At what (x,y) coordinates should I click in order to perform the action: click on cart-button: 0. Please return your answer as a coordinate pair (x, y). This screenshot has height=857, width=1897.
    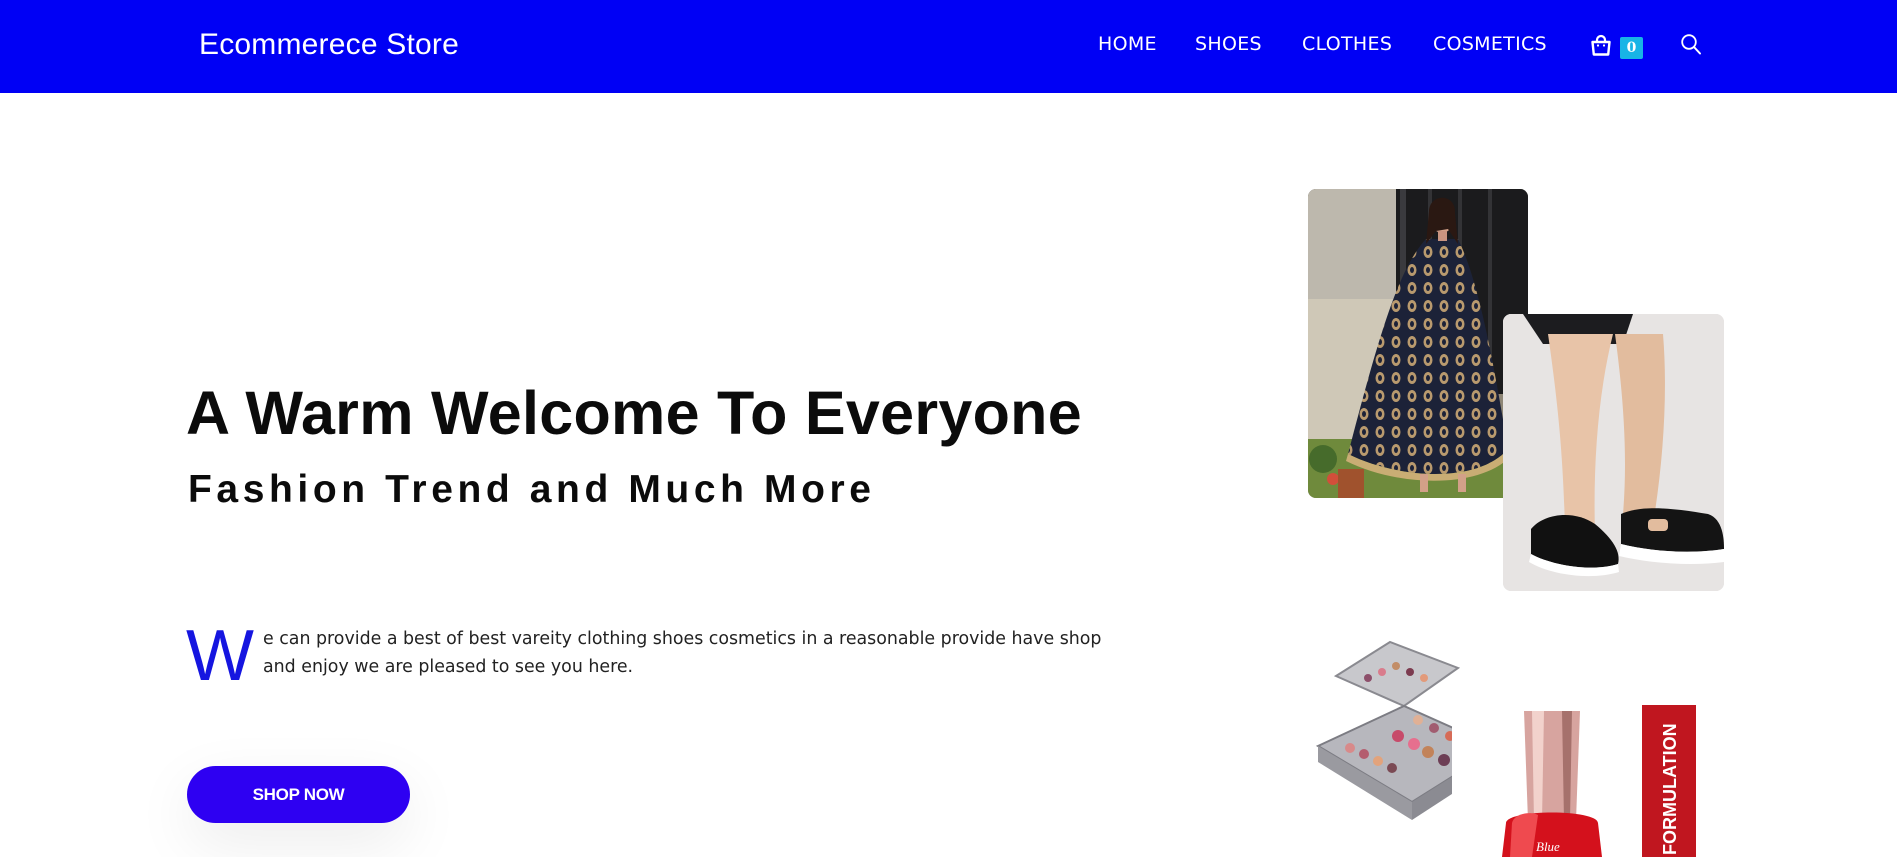
    Looking at the image, I should click on (1618, 47).